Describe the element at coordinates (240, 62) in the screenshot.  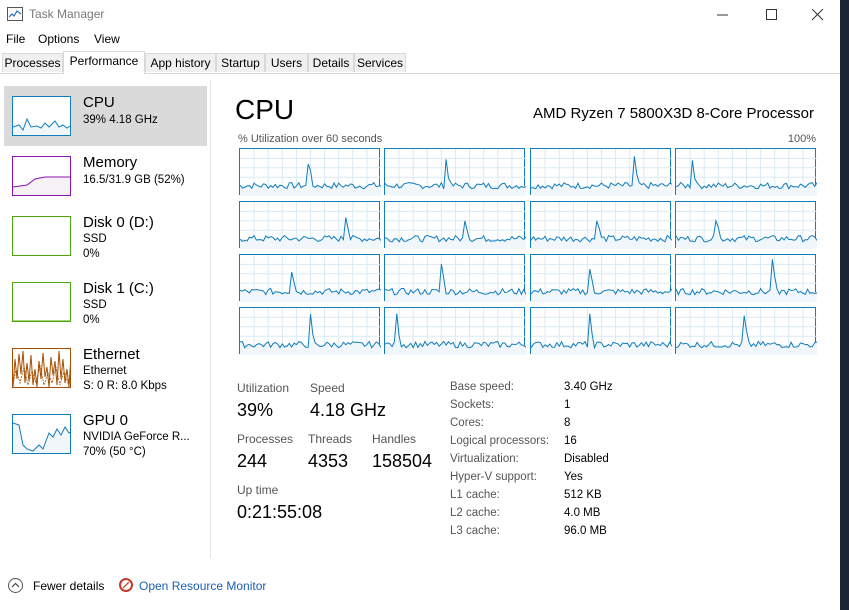
I see `tab-startup: Startup` at that location.